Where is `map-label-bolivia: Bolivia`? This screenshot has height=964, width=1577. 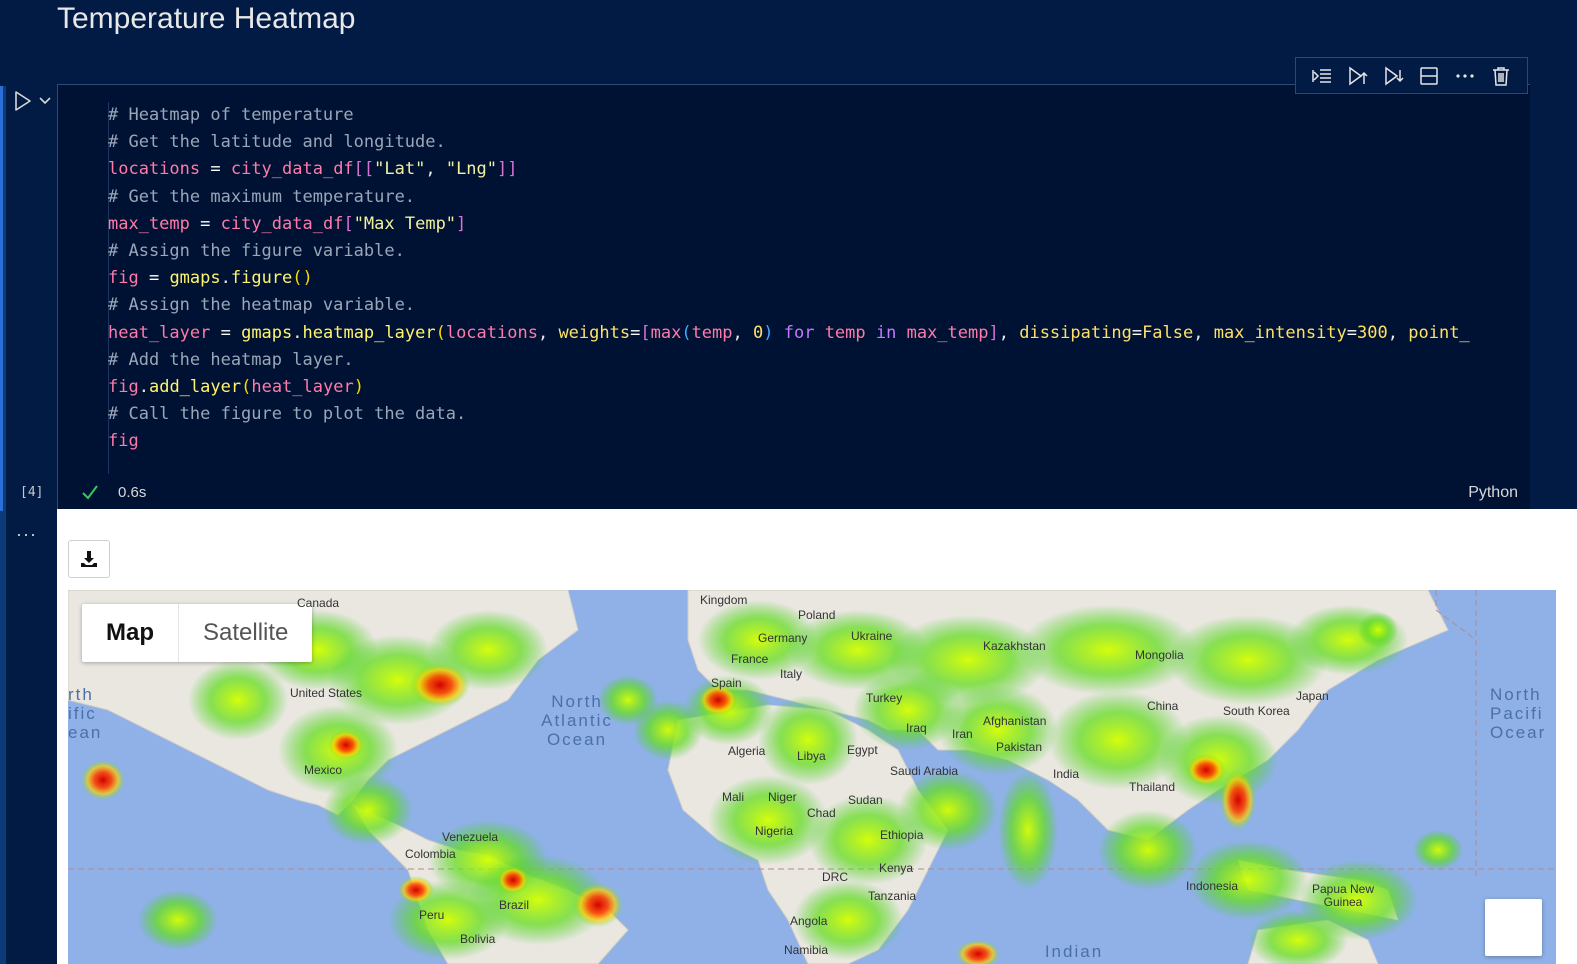
map-label-bolivia: Bolivia is located at coordinates (478, 939).